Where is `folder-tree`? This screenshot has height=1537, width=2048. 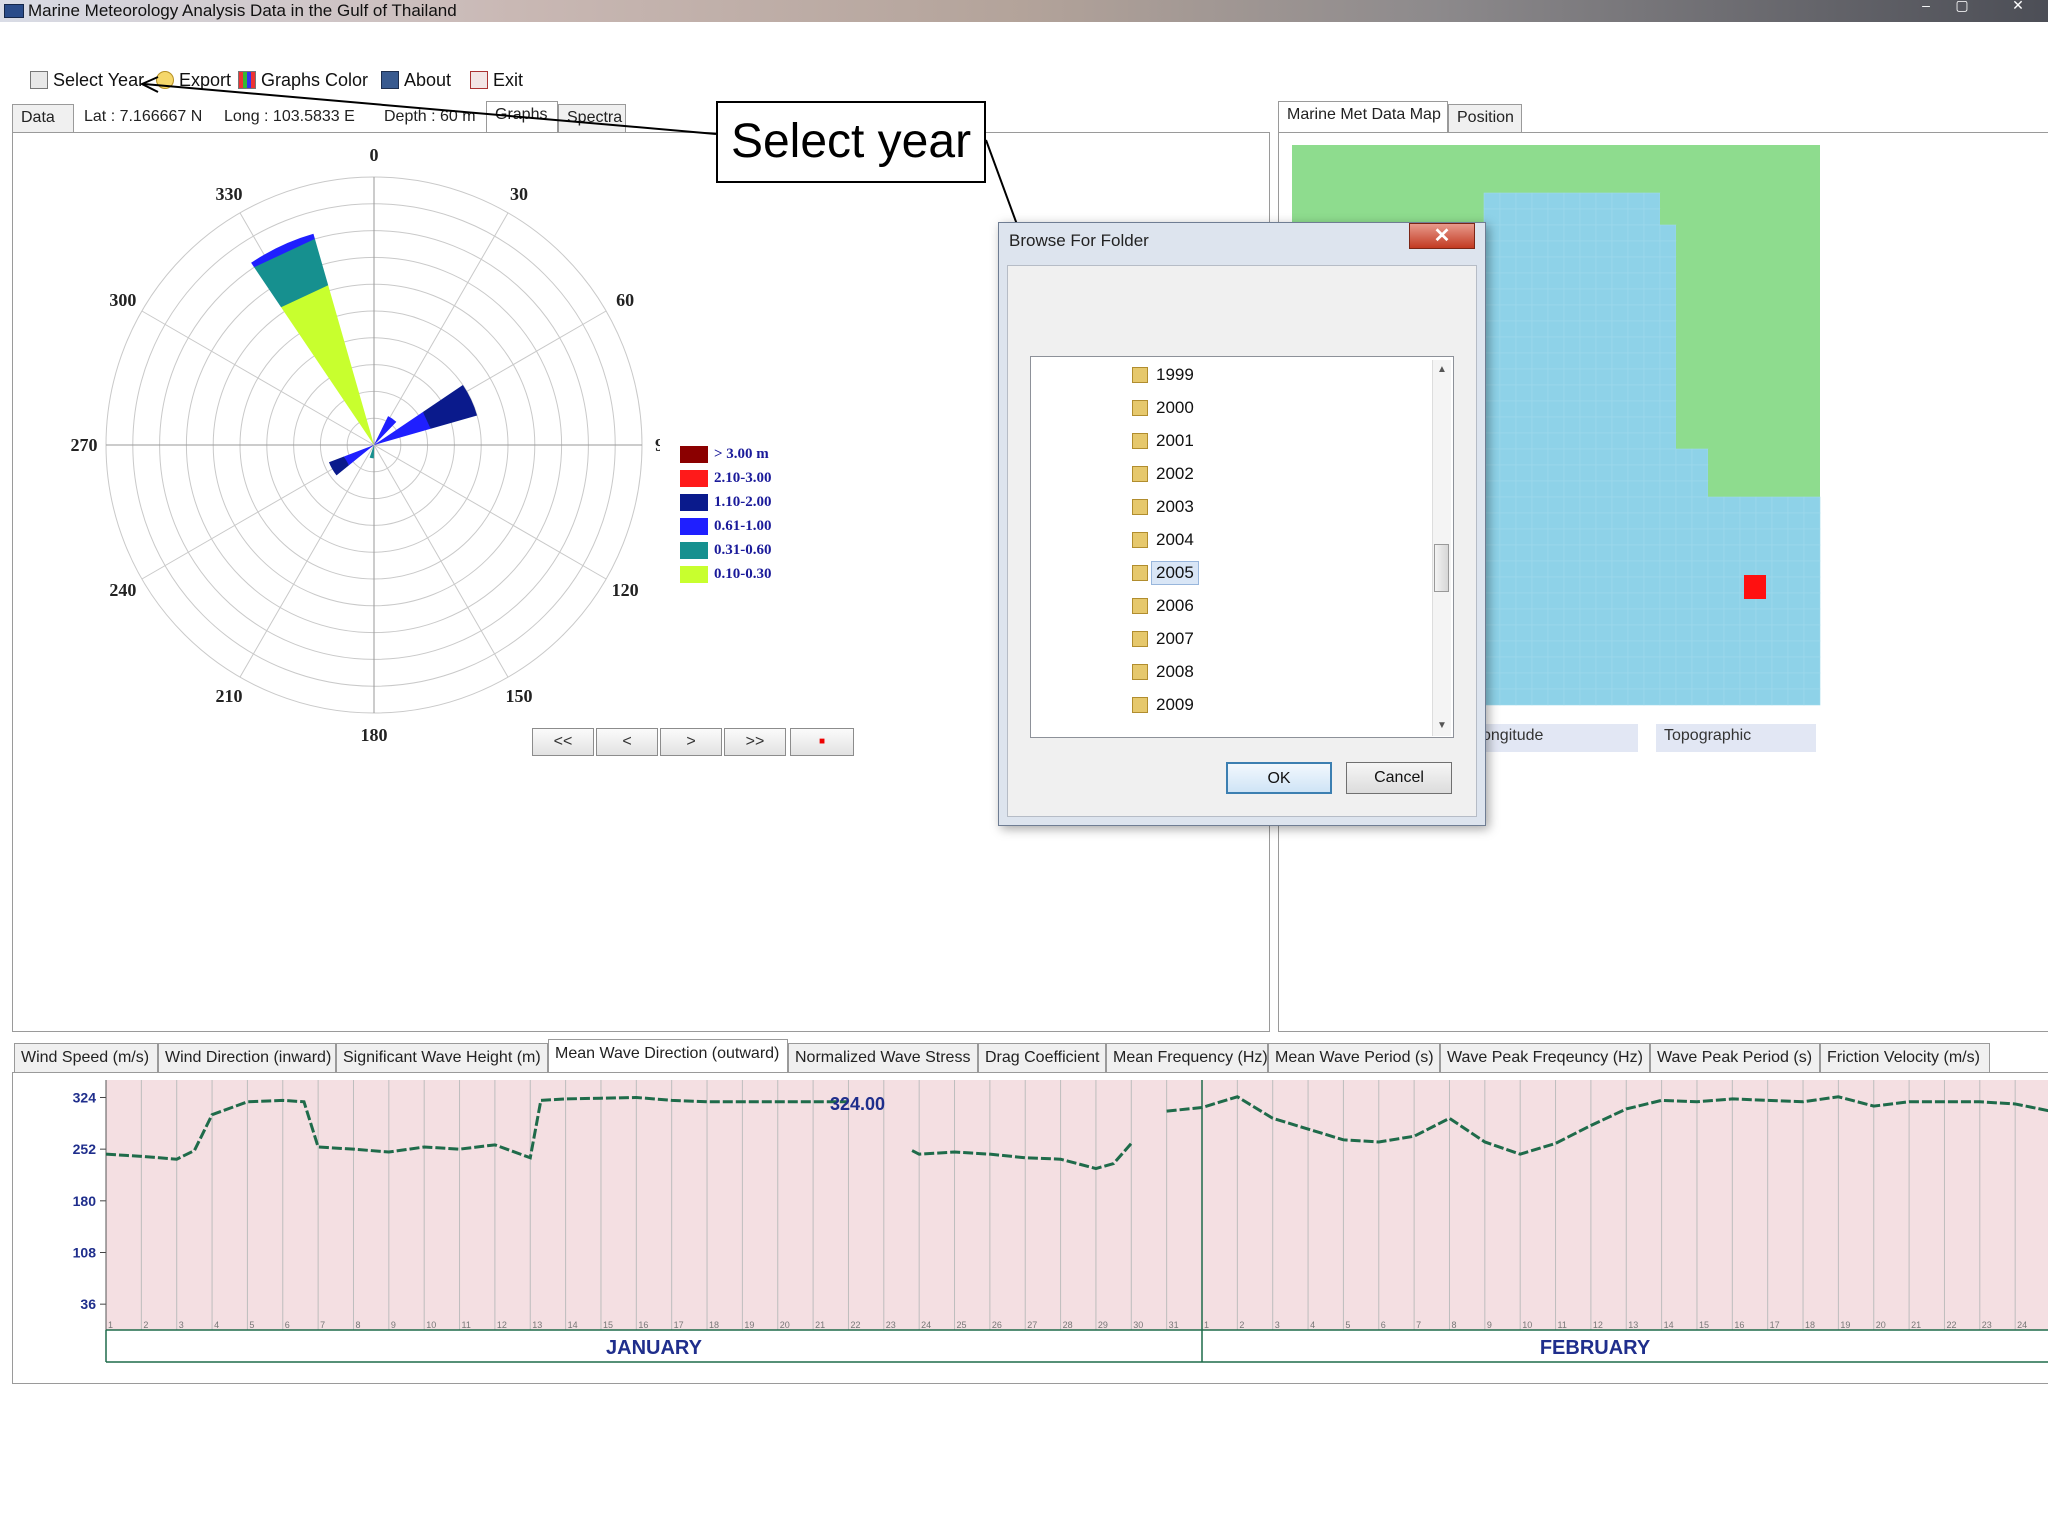 folder-tree is located at coordinates (1242, 547).